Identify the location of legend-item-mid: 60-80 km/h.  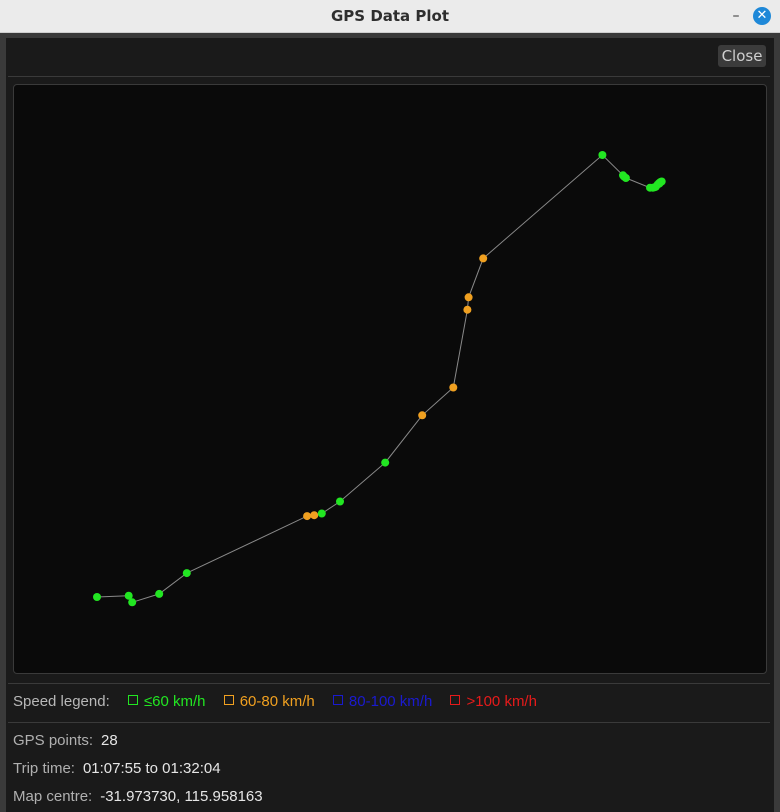
(269, 701).